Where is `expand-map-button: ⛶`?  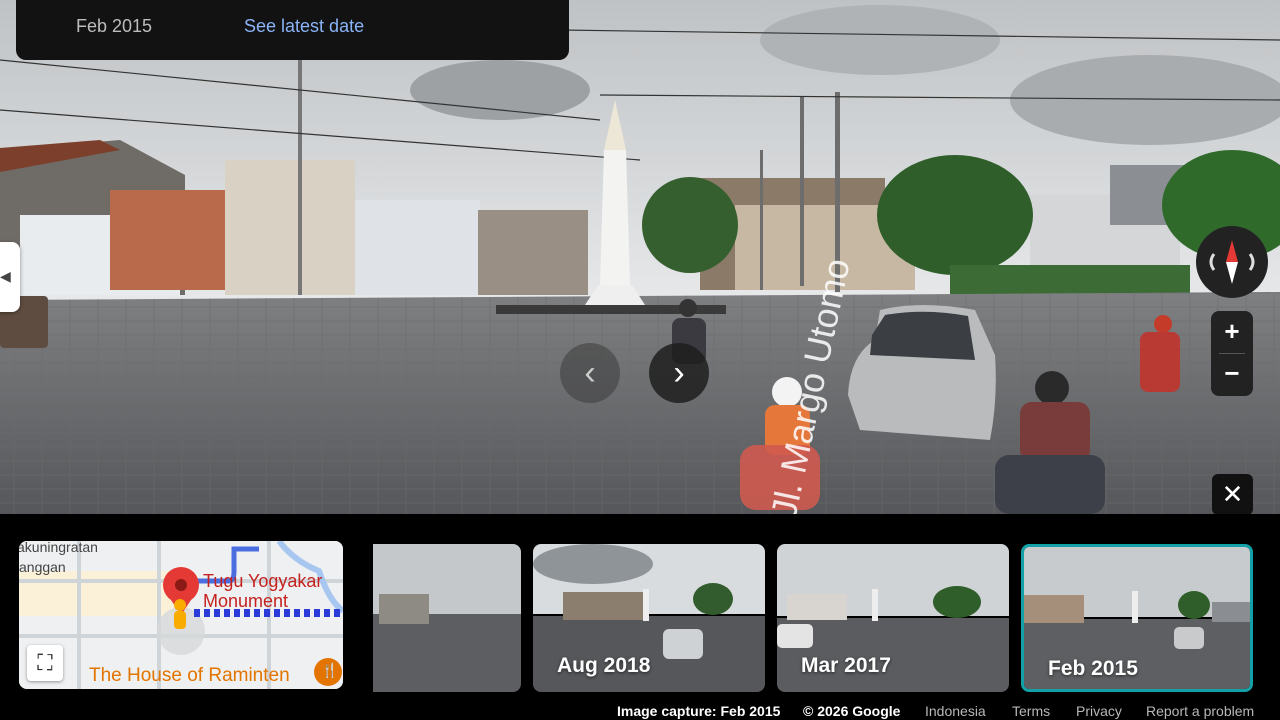 expand-map-button: ⛶ is located at coordinates (45, 663).